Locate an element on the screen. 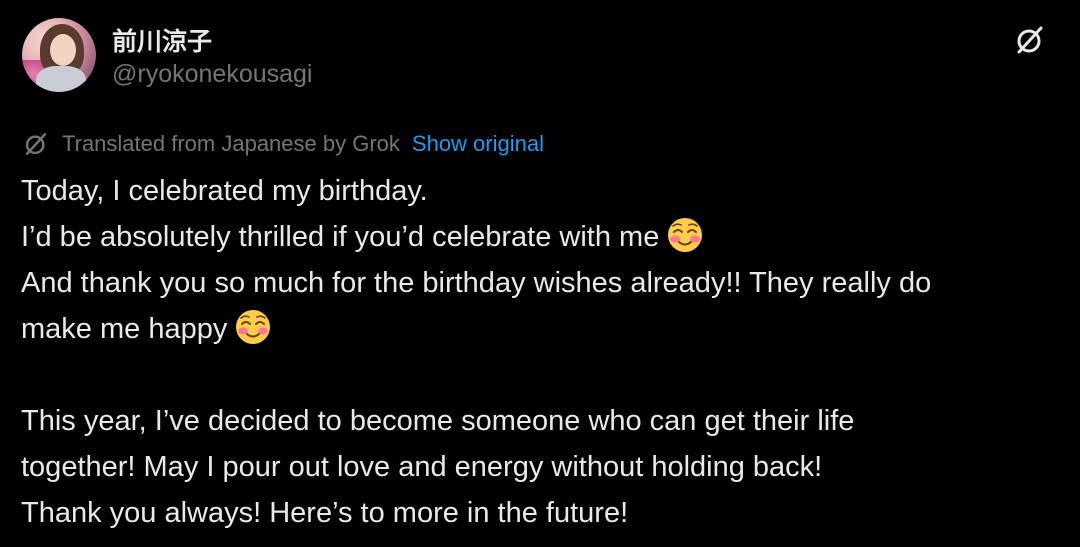 The image size is (1080, 547). avatar is located at coordinates (59, 55).